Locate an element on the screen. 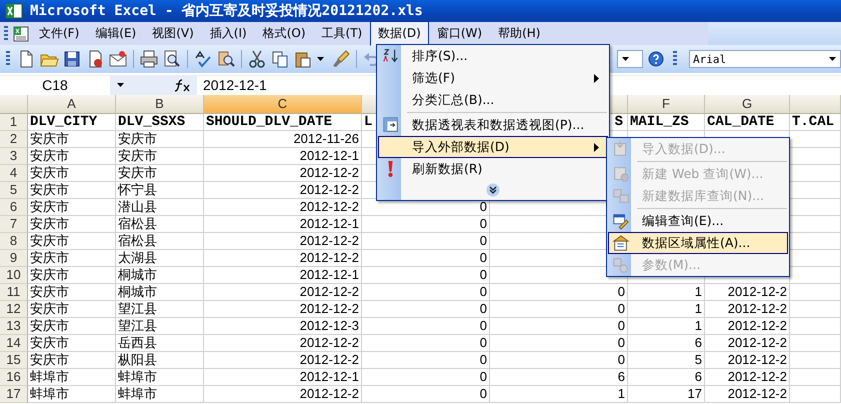 The width and height of the screenshot is (841, 404). table-cell: 2012-12-3 is located at coordinates (283, 326).